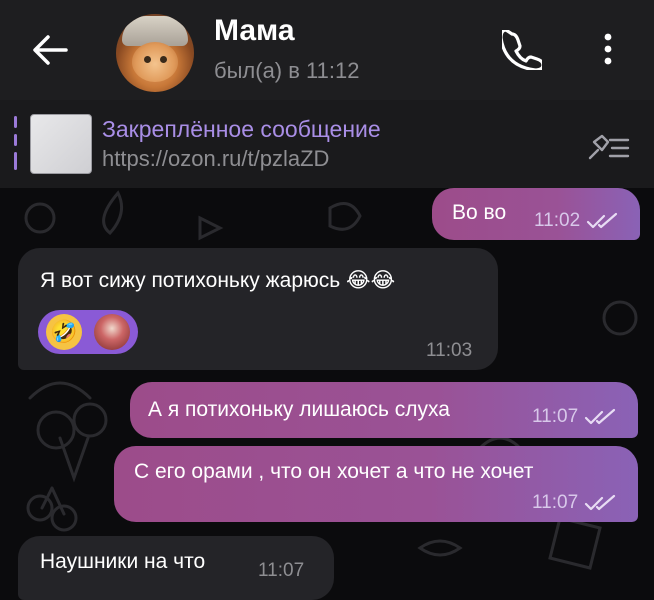 The image size is (654, 600). I want to click on reactor-avatar, so click(112, 332).